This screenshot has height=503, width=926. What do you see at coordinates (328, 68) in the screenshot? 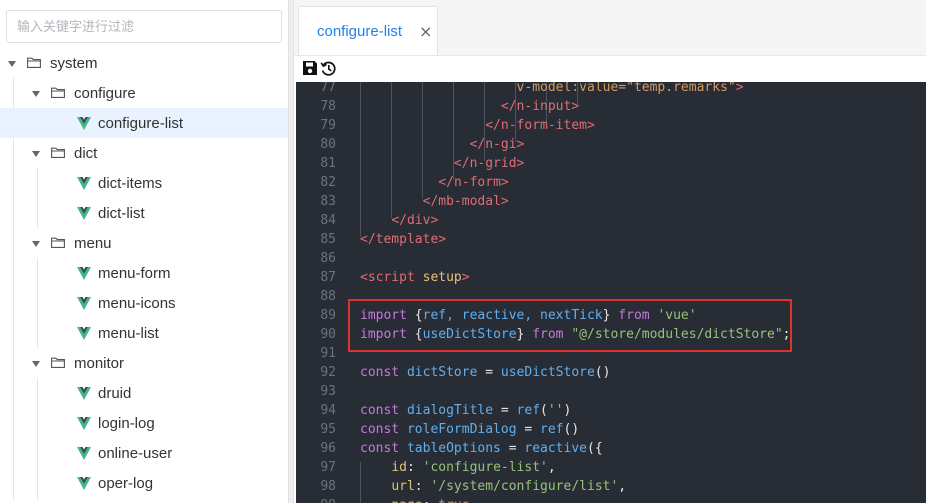
I see `history-icon` at bounding box center [328, 68].